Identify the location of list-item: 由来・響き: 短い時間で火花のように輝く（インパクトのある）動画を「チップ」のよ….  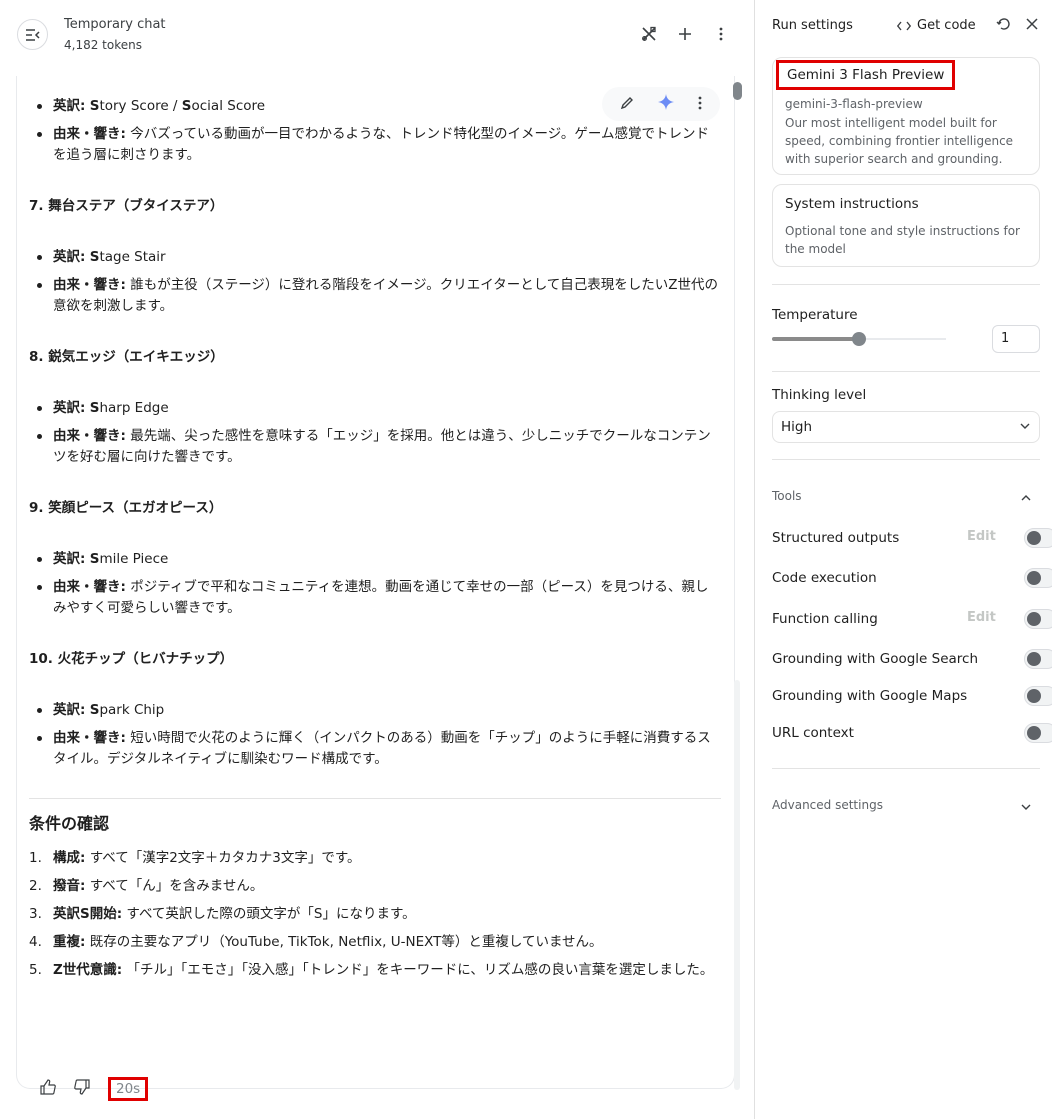
(375, 749).